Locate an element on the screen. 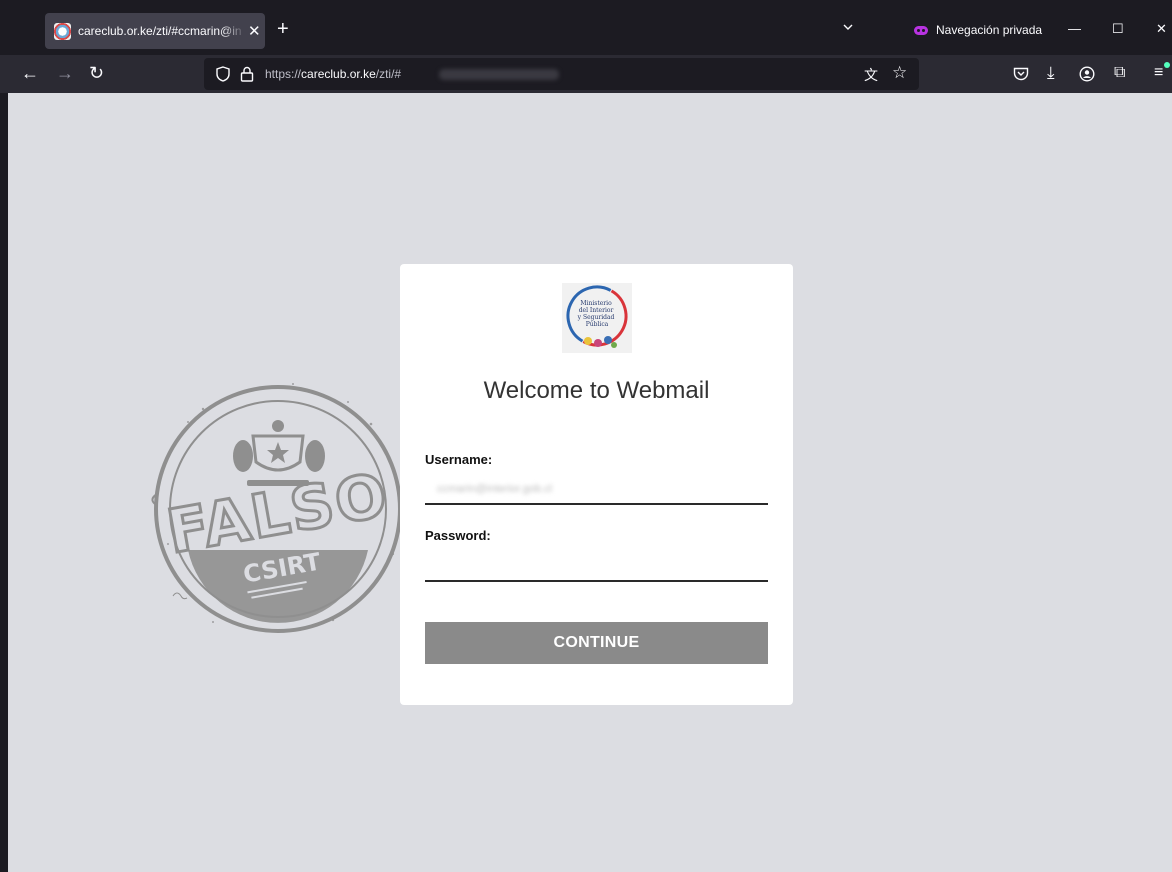 The height and width of the screenshot is (872, 1172). url-scheme: https:// is located at coordinates (283, 74).